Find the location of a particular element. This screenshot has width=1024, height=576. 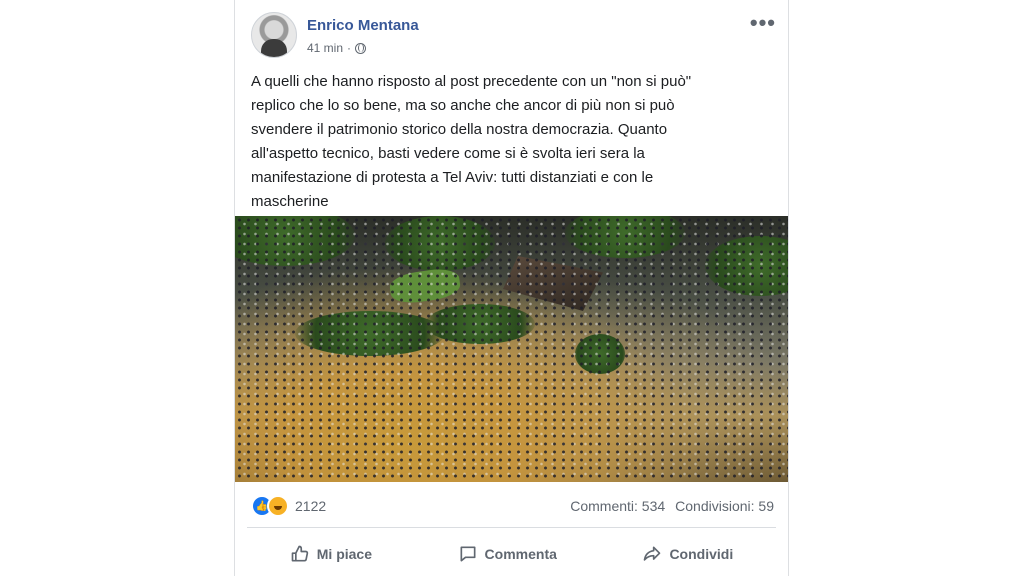

reaction-icons: 👍 is located at coordinates (270, 506).